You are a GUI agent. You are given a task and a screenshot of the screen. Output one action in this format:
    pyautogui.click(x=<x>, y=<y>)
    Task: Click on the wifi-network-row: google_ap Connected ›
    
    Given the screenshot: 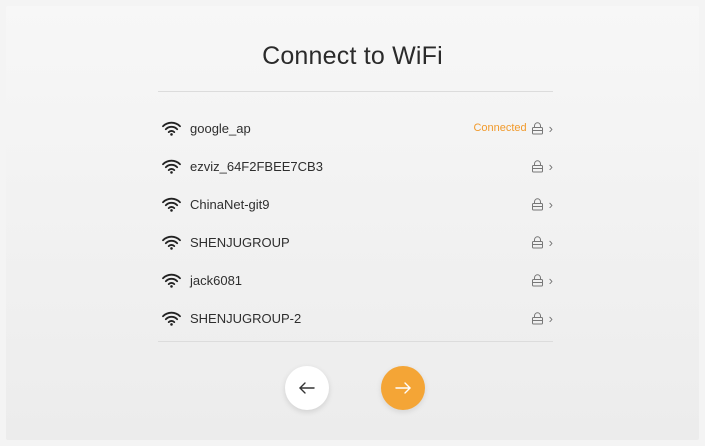 What is the action you would take?
    pyautogui.click(x=355, y=128)
    